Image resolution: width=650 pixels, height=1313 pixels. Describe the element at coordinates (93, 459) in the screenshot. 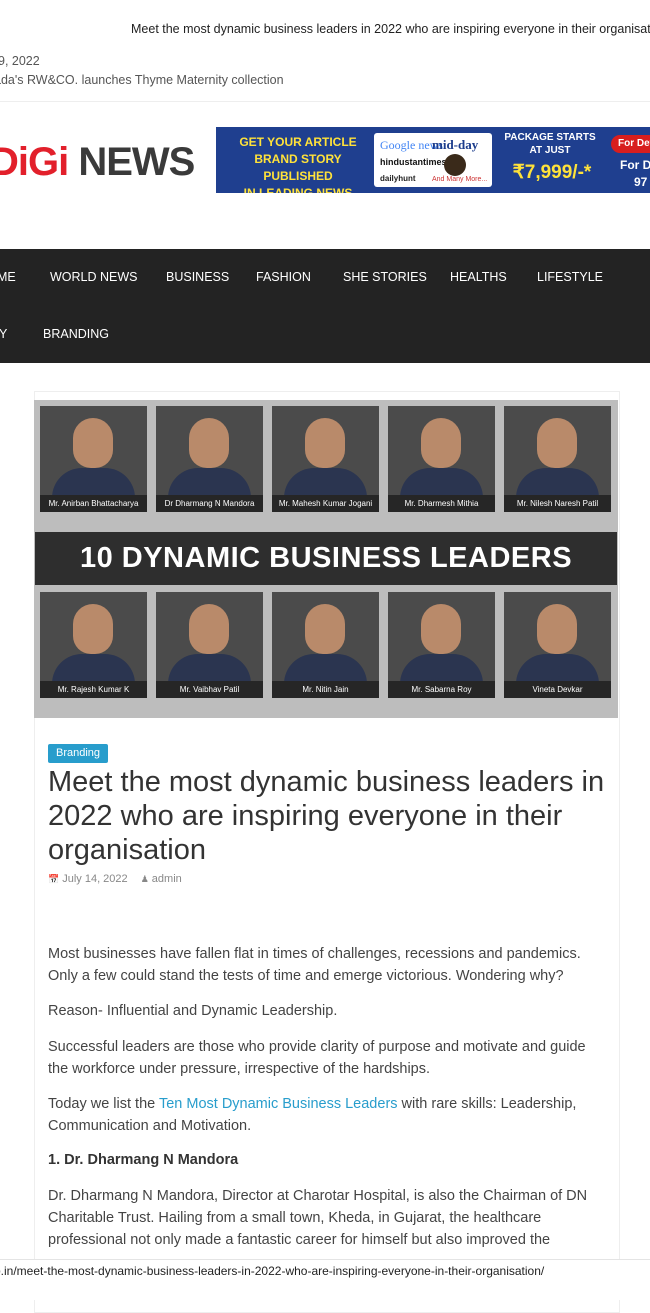

I see `leader-photo: Mr. Anirban Bhattacharya` at that location.